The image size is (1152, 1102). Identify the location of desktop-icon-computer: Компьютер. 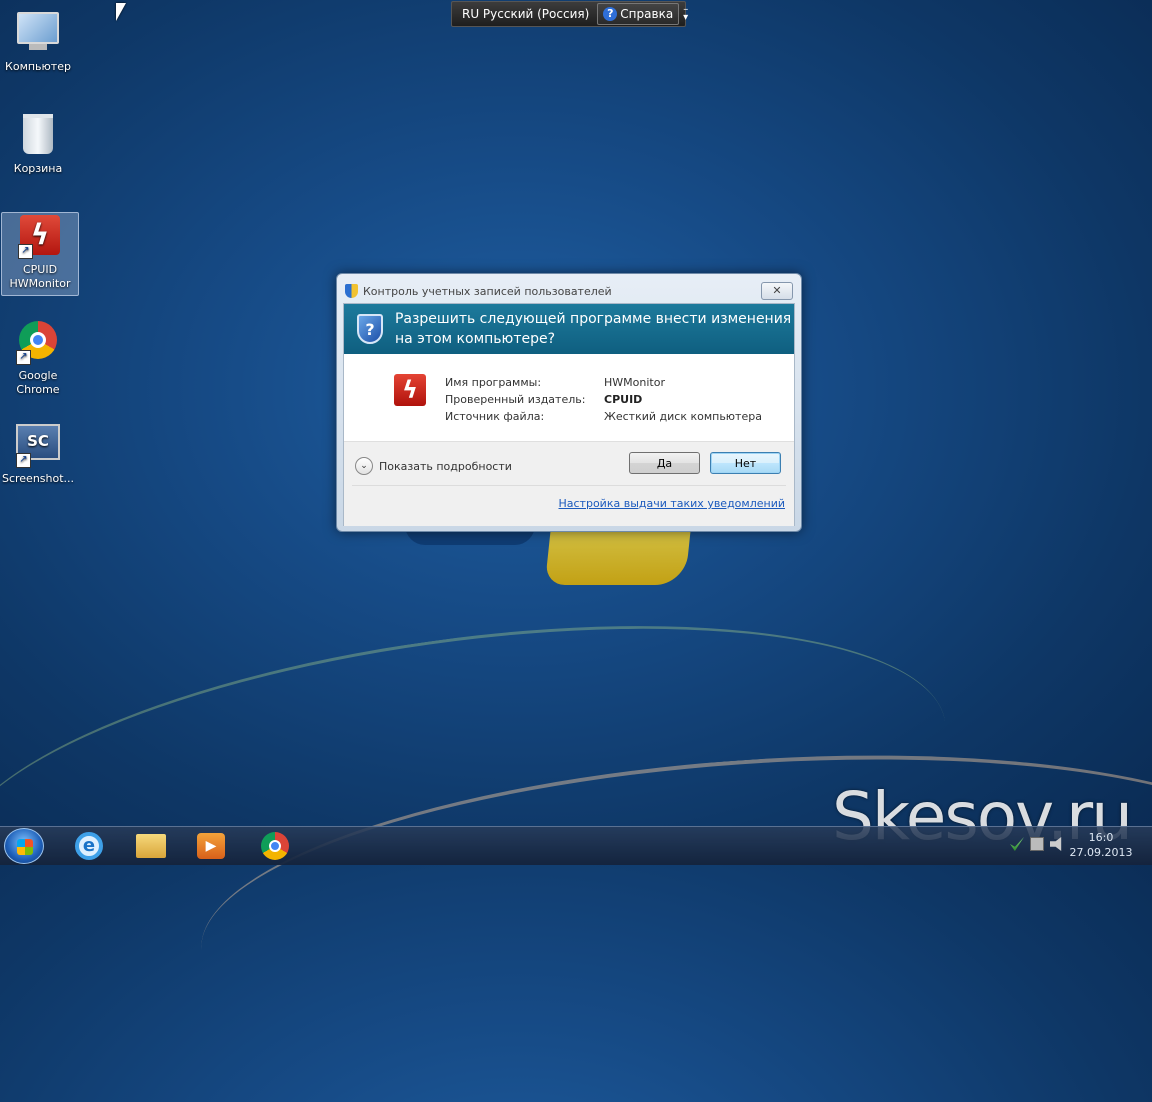
(38, 41).